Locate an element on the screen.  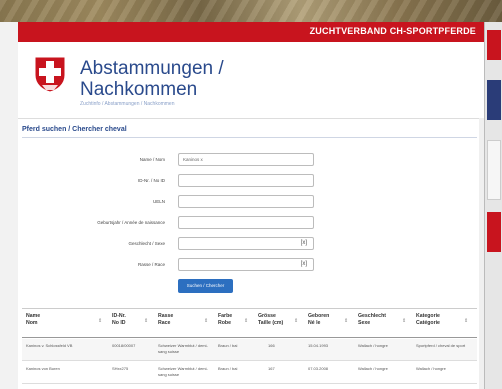
id-input is located at coordinates (246, 180).